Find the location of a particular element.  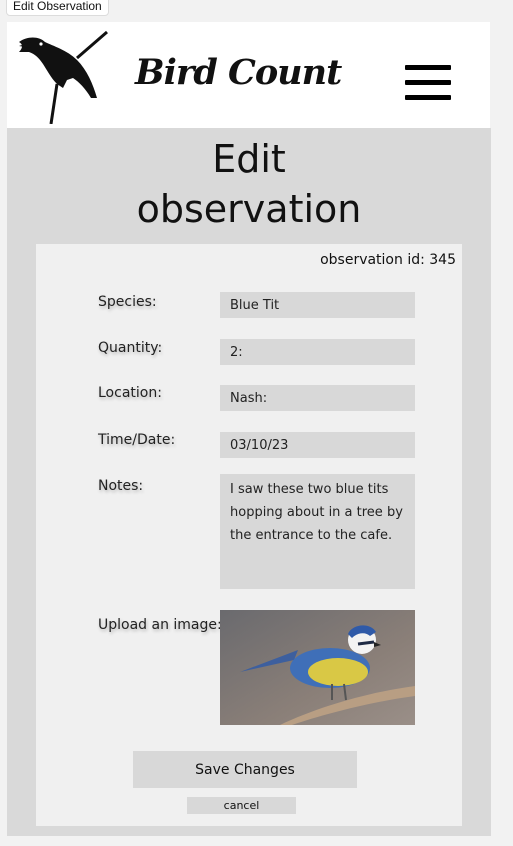

window-tab-title: Edit Observation is located at coordinates (57, 8).